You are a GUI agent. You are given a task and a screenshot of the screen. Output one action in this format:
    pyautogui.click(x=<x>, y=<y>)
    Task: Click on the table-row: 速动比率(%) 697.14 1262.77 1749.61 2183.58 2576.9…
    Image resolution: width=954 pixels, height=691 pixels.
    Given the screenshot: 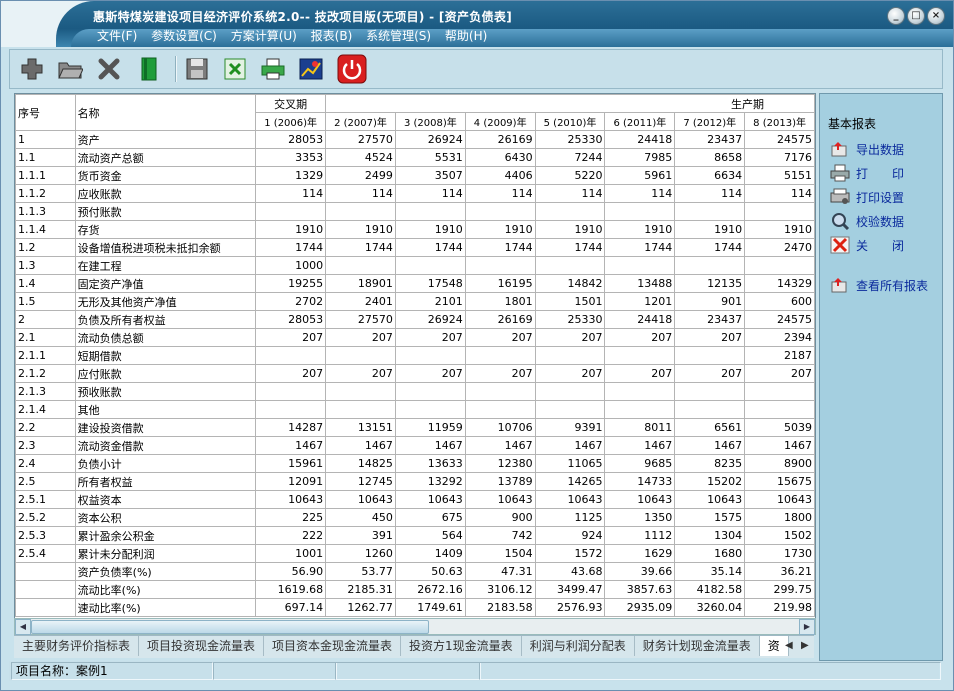 What is the action you would take?
    pyautogui.click(x=415, y=607)
    